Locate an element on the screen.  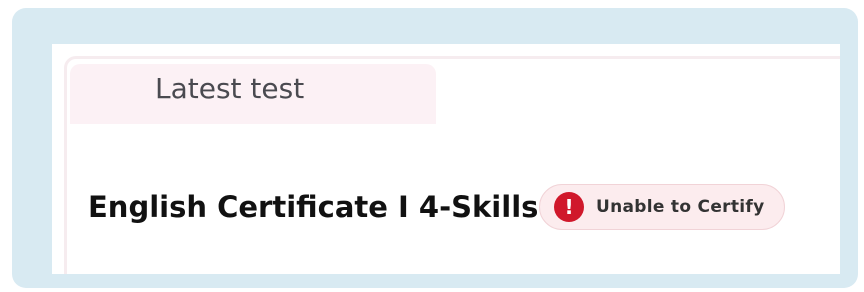
tab-label: Latest test is located at coordinates (230, 88).